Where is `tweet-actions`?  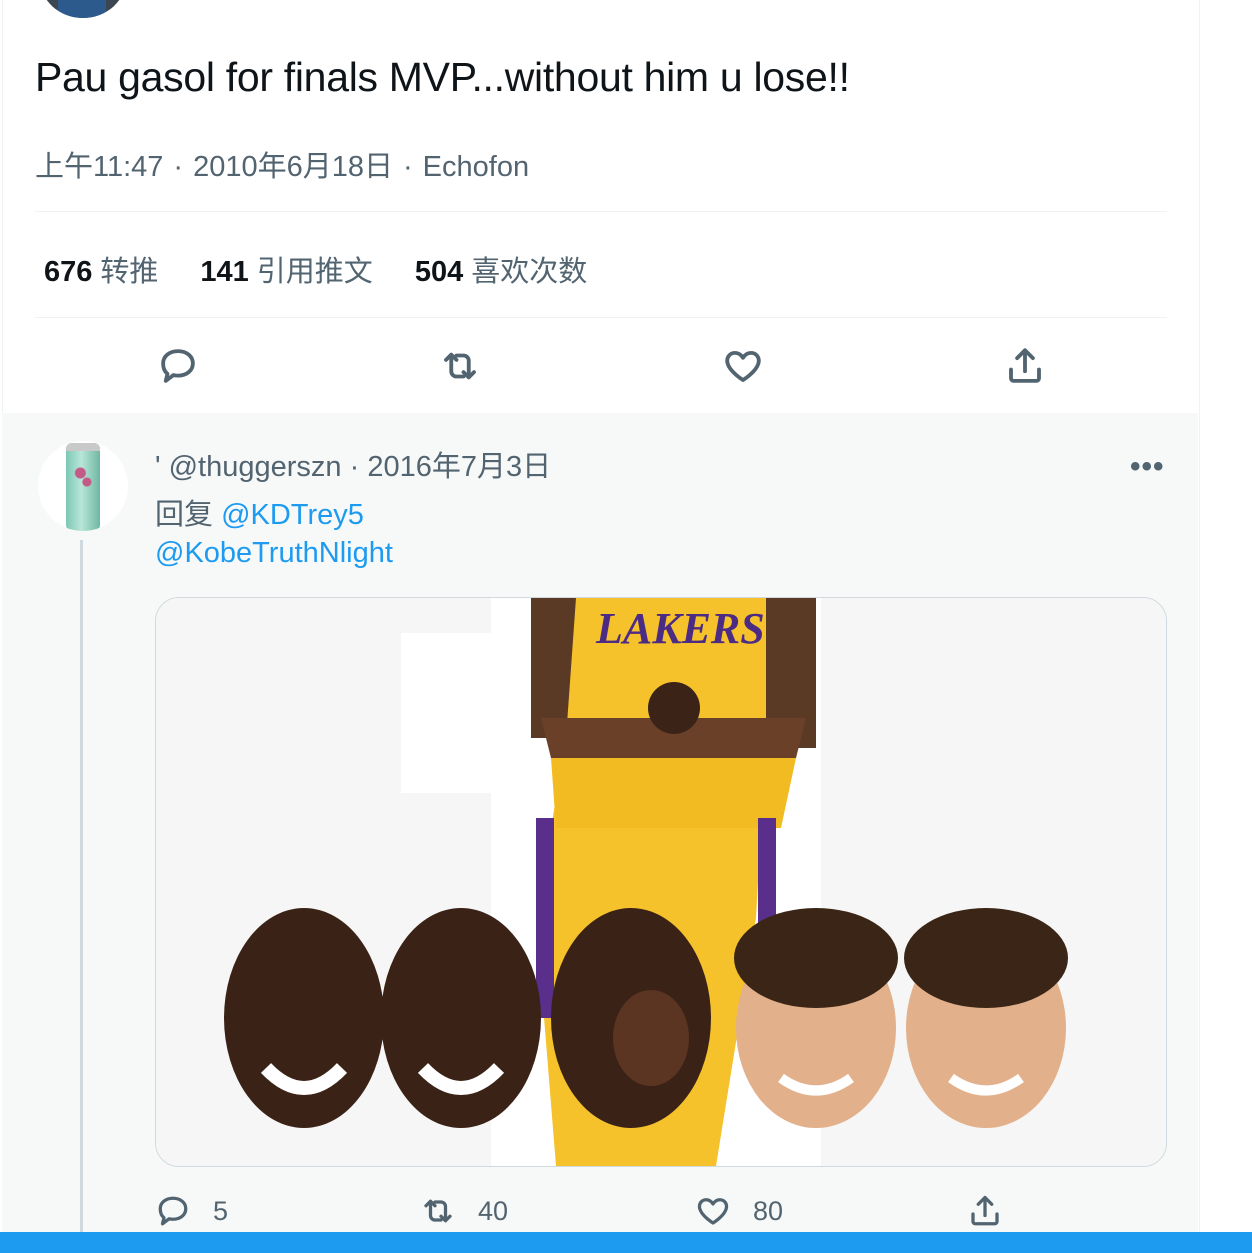
tweet-actions is located at coordinates (598, 366).